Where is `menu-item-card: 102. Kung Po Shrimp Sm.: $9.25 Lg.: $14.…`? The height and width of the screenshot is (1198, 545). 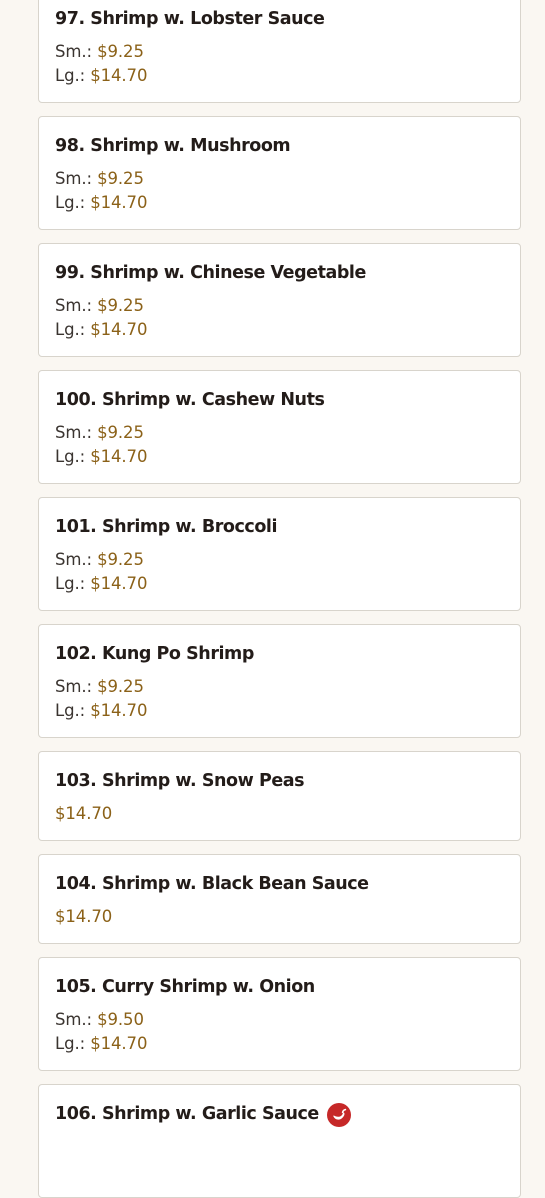 menu-item-card: 102. Kung Po Shrimp Sm.: $9.25 Lg.: $14.… is located at coordinates (279, 681).